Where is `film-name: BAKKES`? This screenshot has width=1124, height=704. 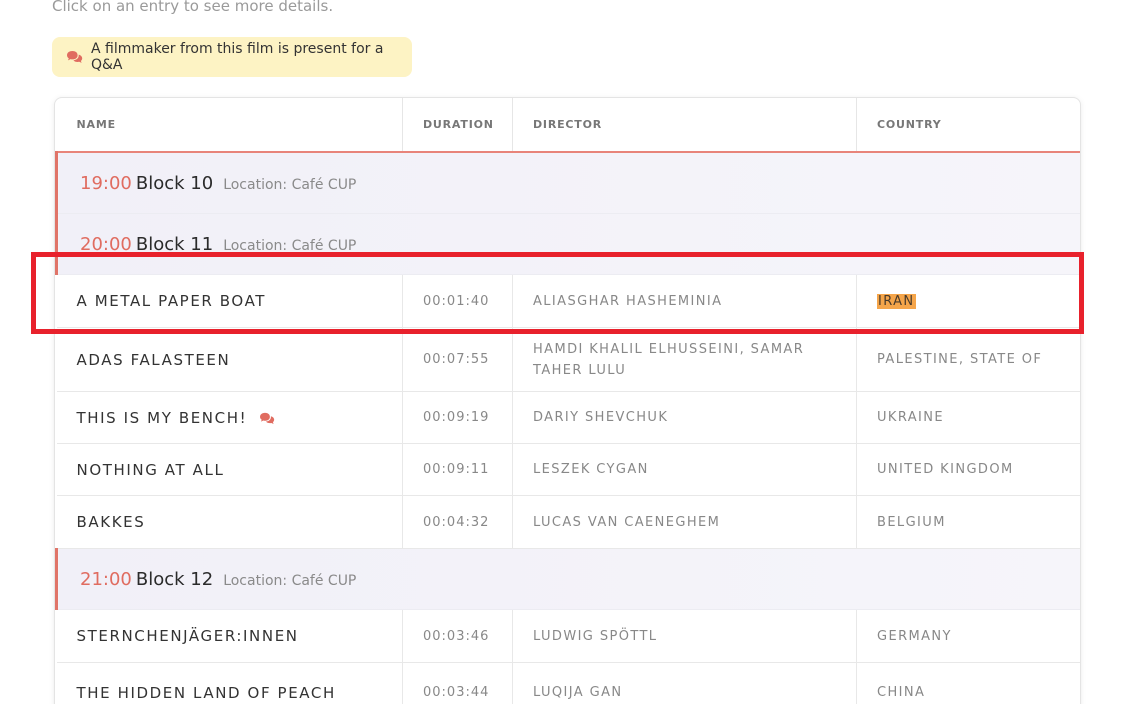 film-name: BAKKES is located at coordinates (111, 522).